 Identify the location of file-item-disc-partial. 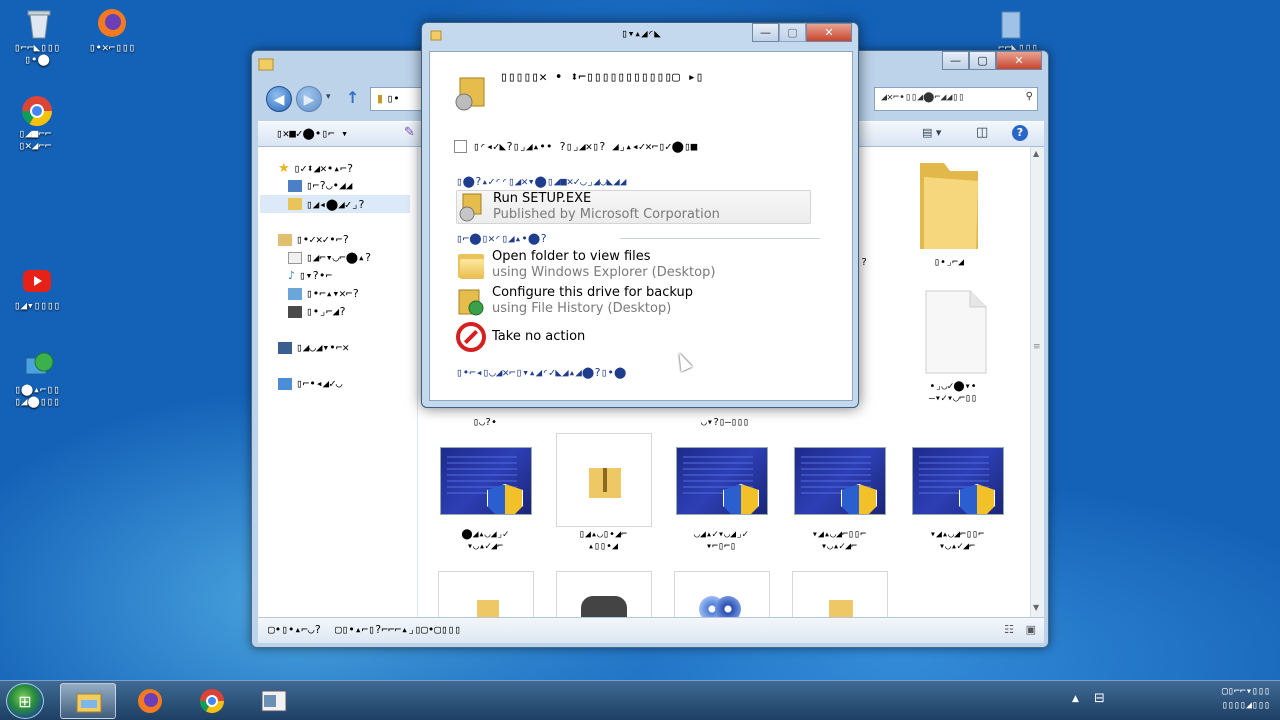
(722, 594).